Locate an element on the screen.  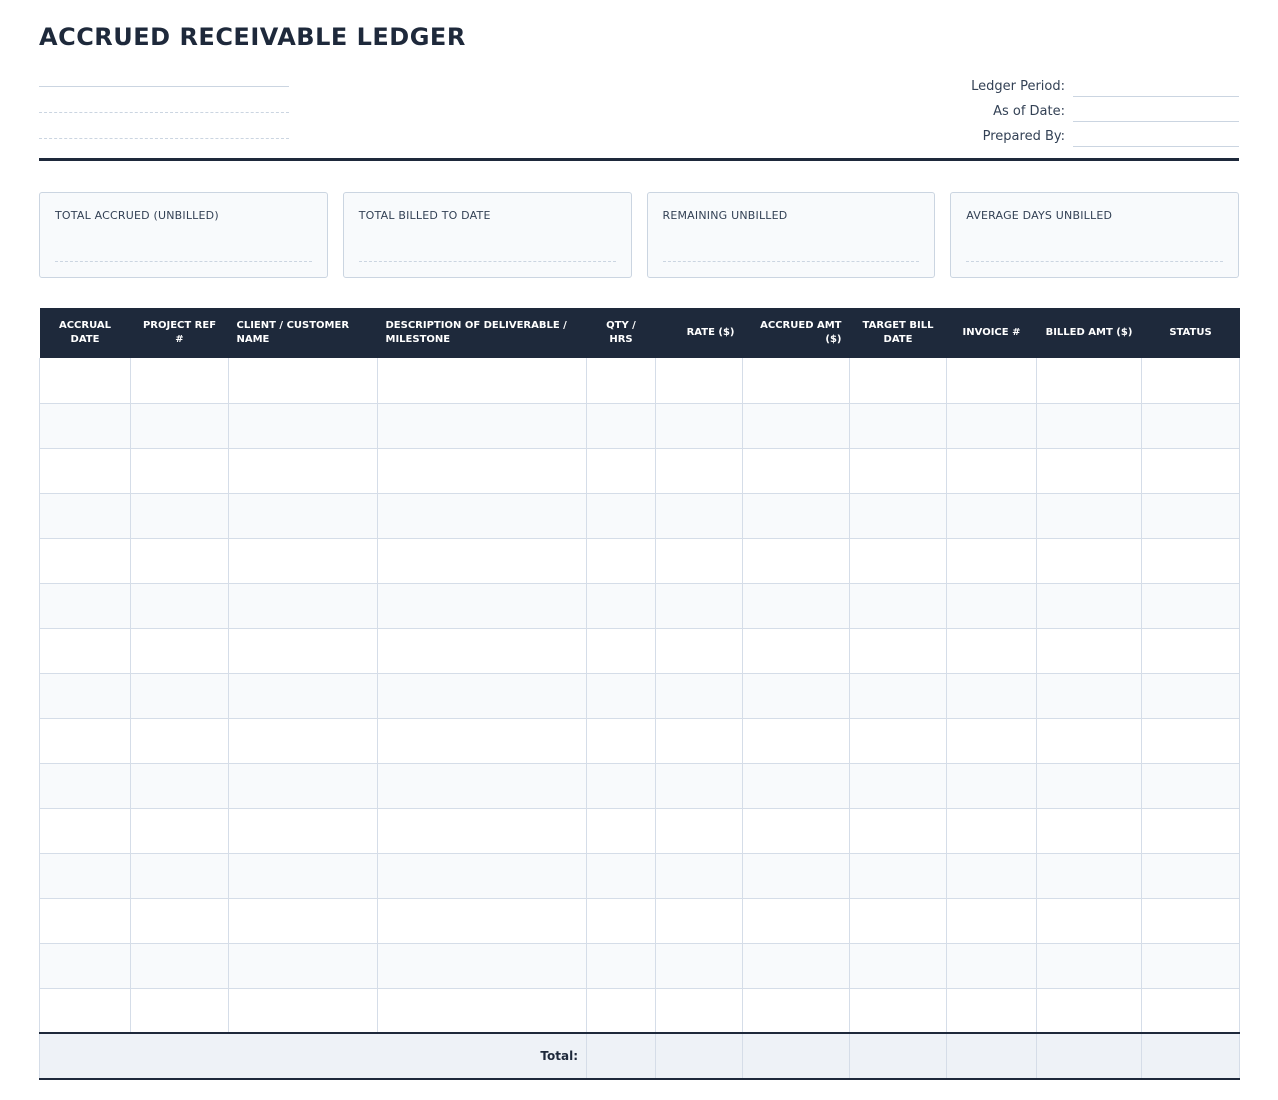
company-name-line is located at coordinates (164, 86).